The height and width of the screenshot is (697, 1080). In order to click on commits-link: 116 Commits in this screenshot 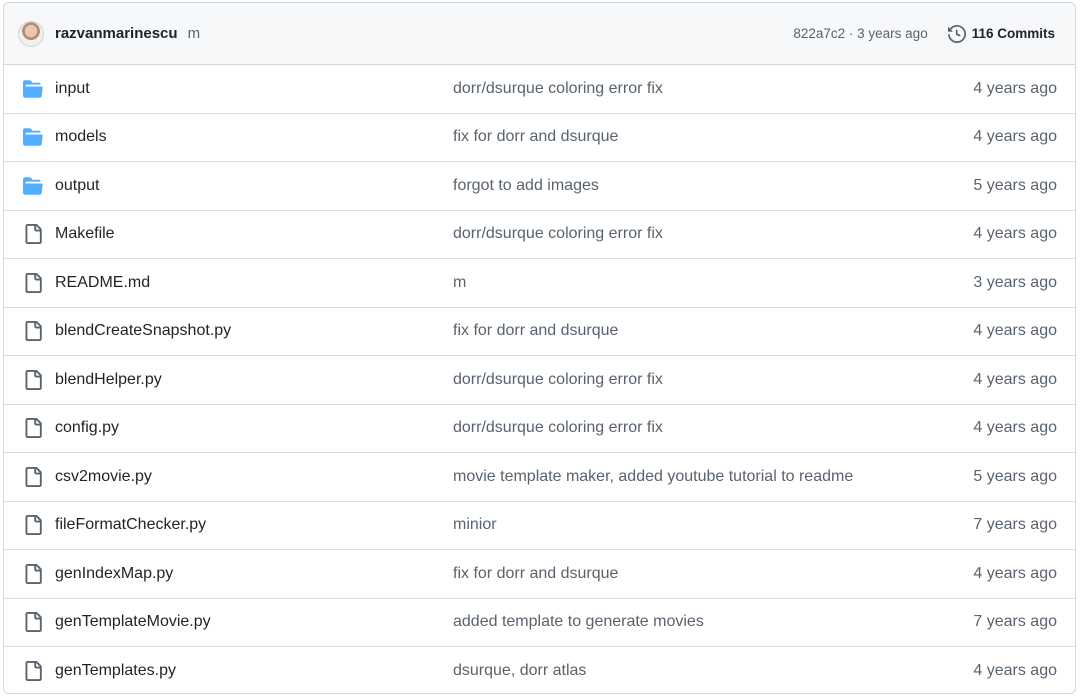, I will do `click(1001, 33)`.